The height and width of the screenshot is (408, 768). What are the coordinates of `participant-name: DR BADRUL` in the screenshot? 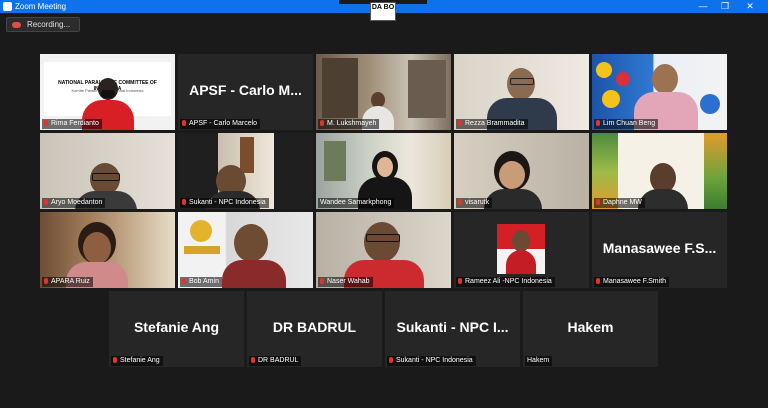 It's located at (275, 361).